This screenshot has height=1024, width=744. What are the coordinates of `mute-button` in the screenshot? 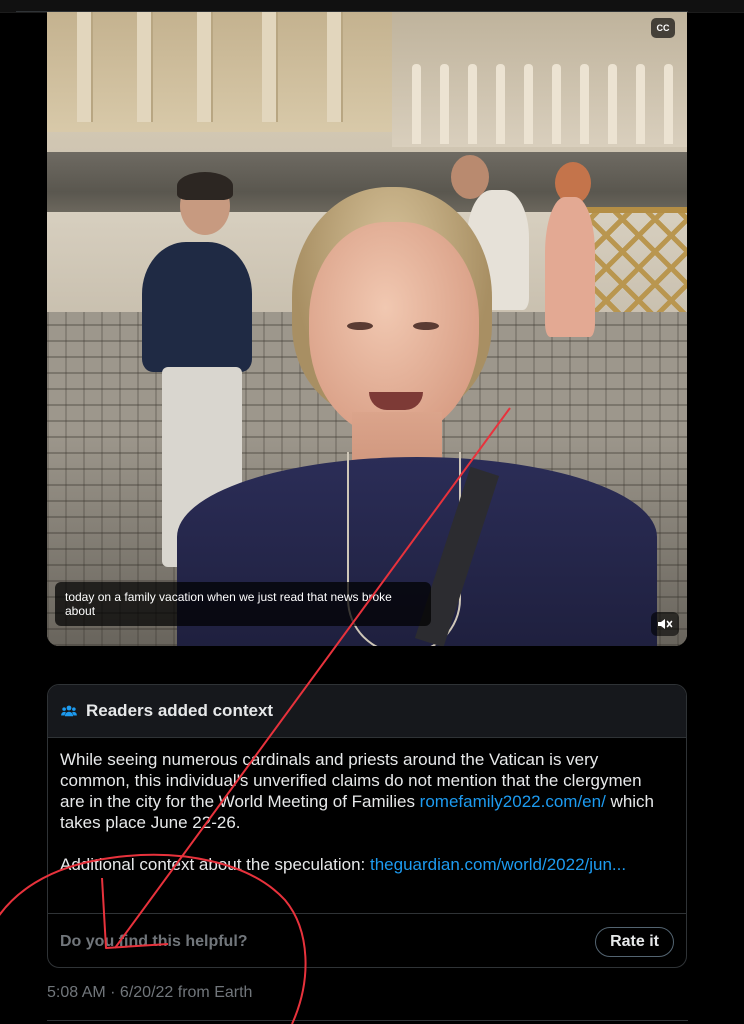 It's located at (665, 624).